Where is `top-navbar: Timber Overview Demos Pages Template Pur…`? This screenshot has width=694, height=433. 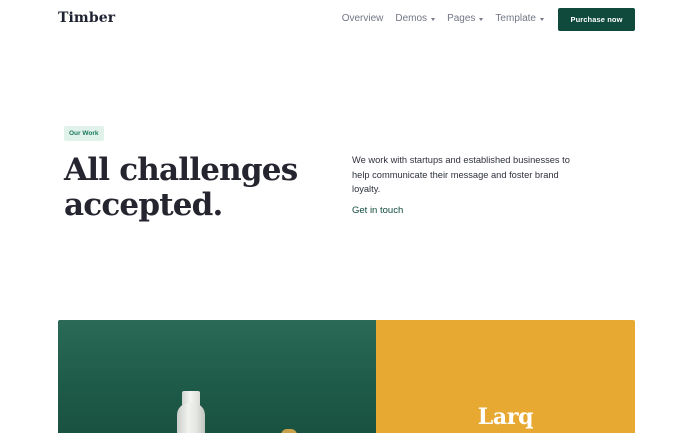
top-navbar: Timber Overview Demos Pages Template Pur… is located at coordinates (347, 20).